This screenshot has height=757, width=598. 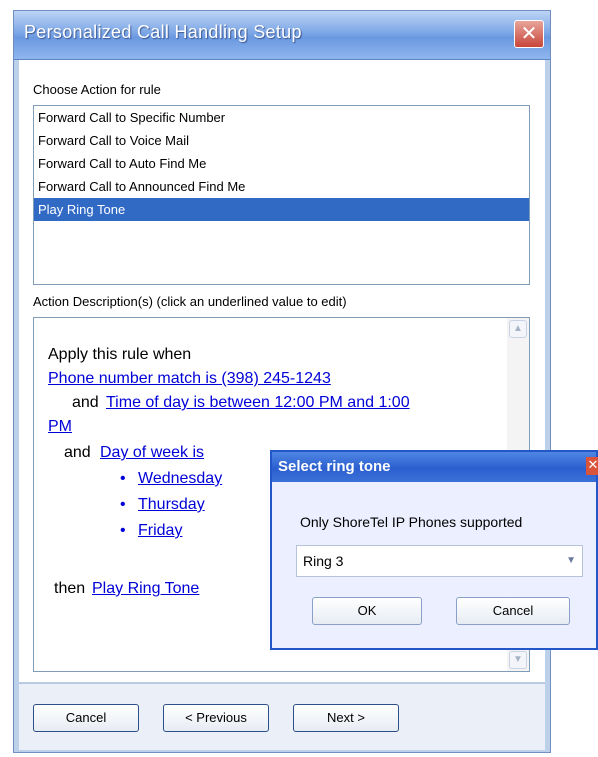 What do you see at coordinates (97, 89) in the screenshot?
I see `choose-action-label: Choose Action for rule` at bounding box center [97, 89].